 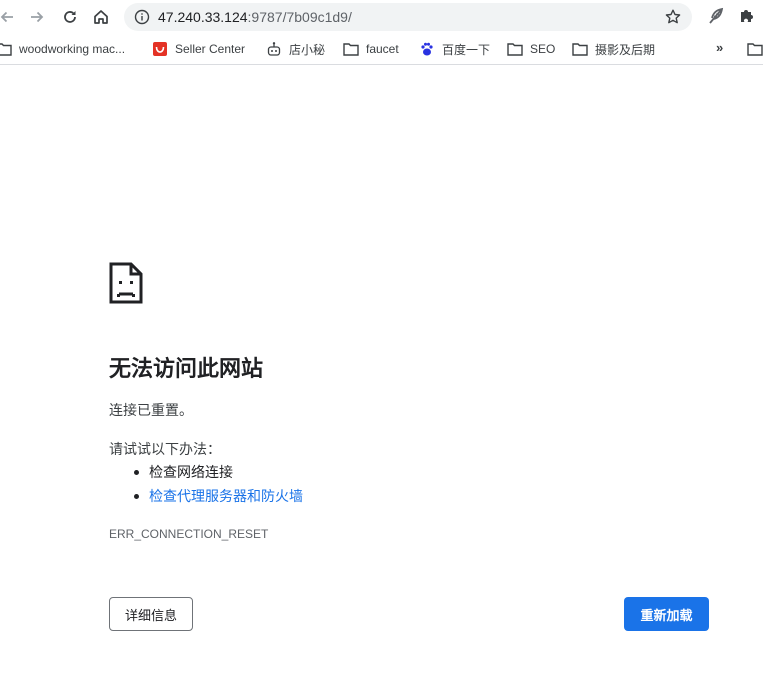 What do you see at coordinates (203, 17) in the screenshot?
I see `url-host: 47.240.33.124` at bounding box center [203, 17].